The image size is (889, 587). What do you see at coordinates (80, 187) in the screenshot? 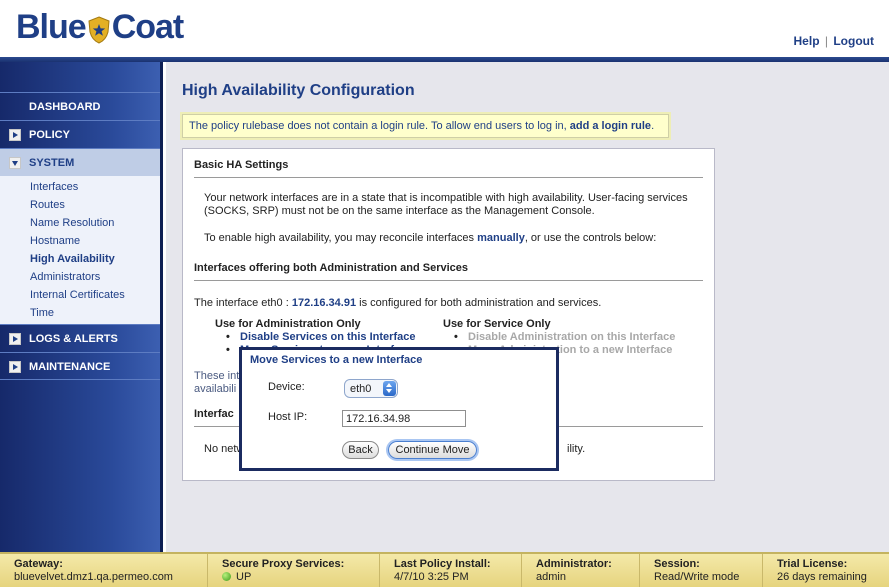
I see `submenu-item-interfaces: Interfaces` at bounding box center [80, 187].